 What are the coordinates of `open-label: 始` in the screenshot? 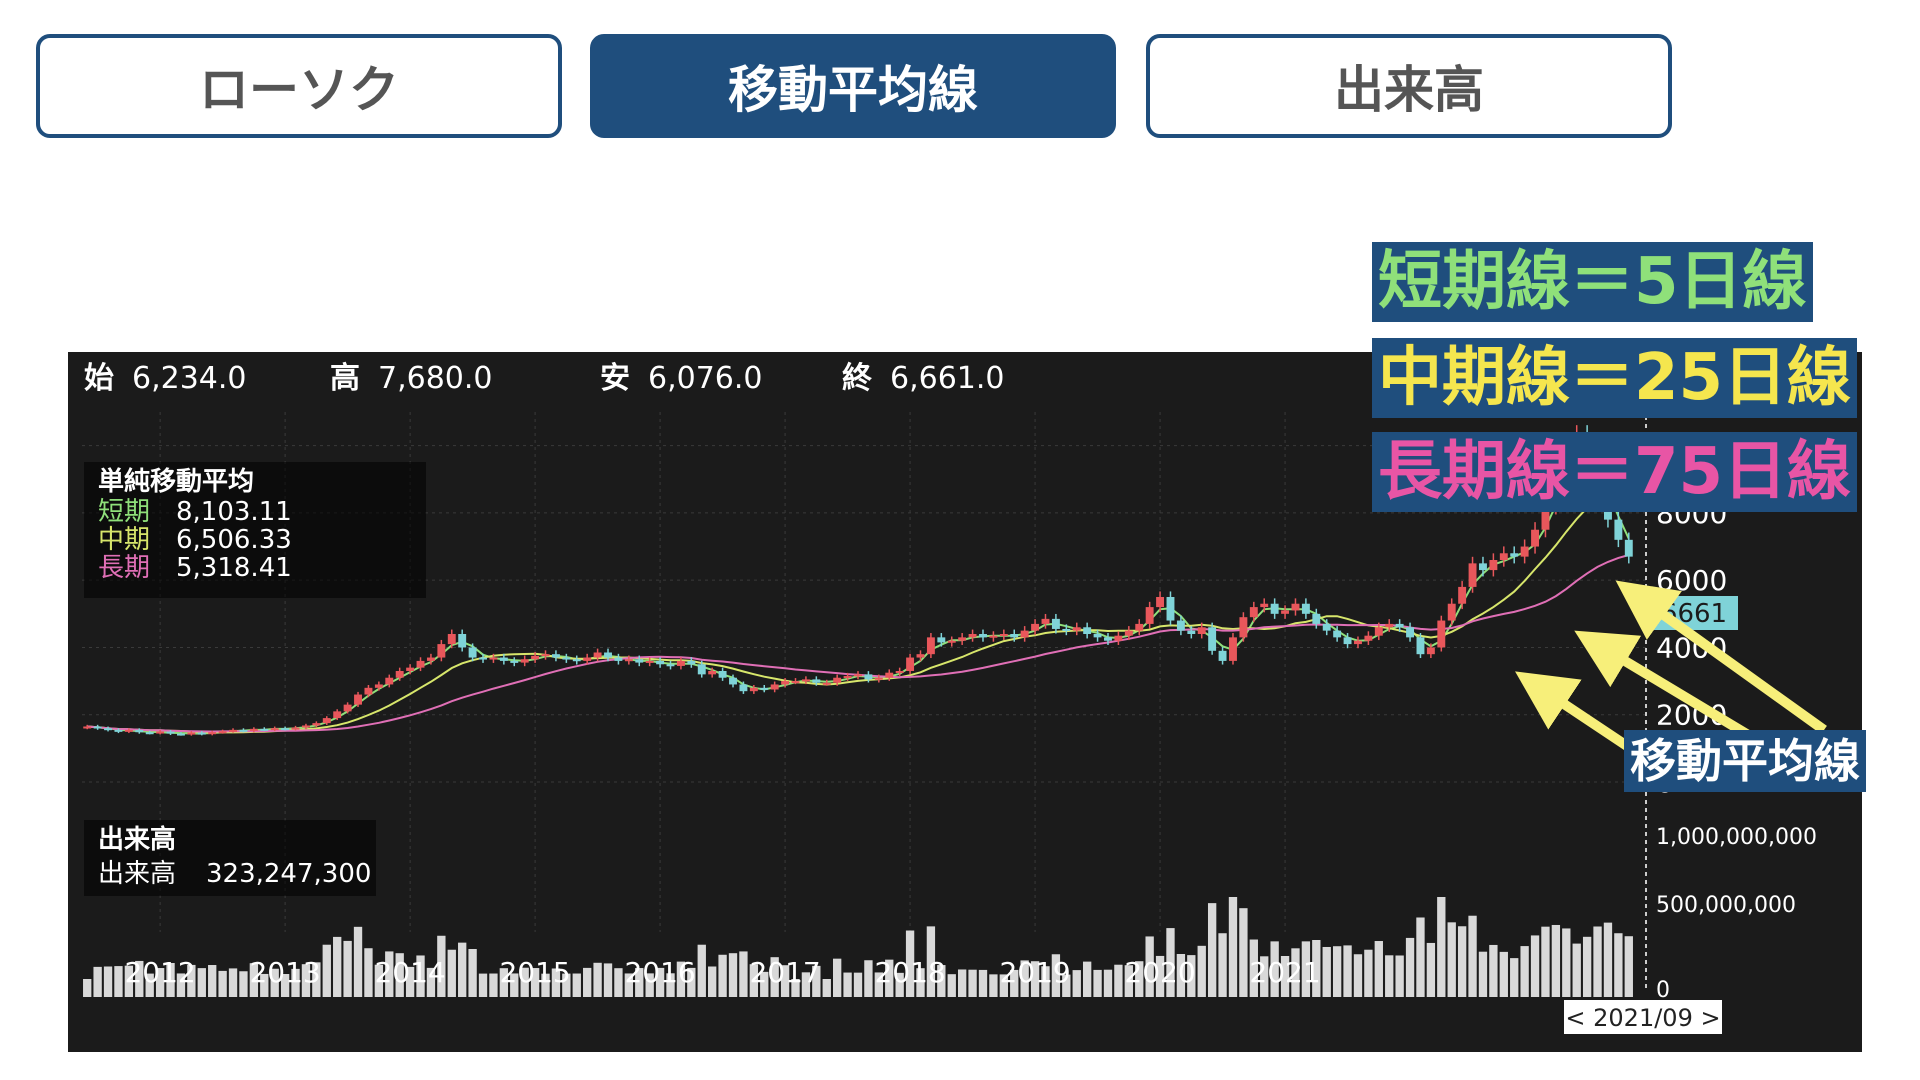 It's located at (99, 378).